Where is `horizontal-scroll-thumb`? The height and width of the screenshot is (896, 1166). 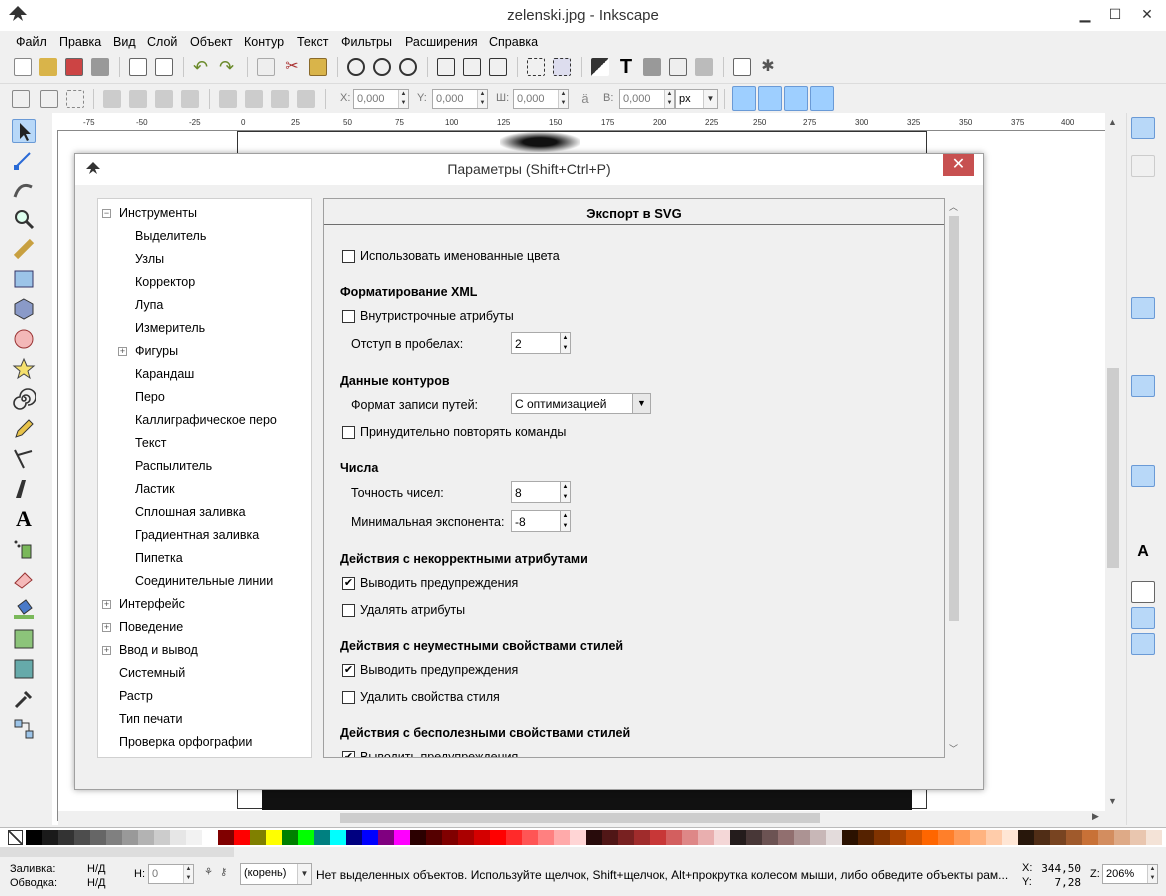 horizontal-scroll-thumb is located at coordinates (580, 818).